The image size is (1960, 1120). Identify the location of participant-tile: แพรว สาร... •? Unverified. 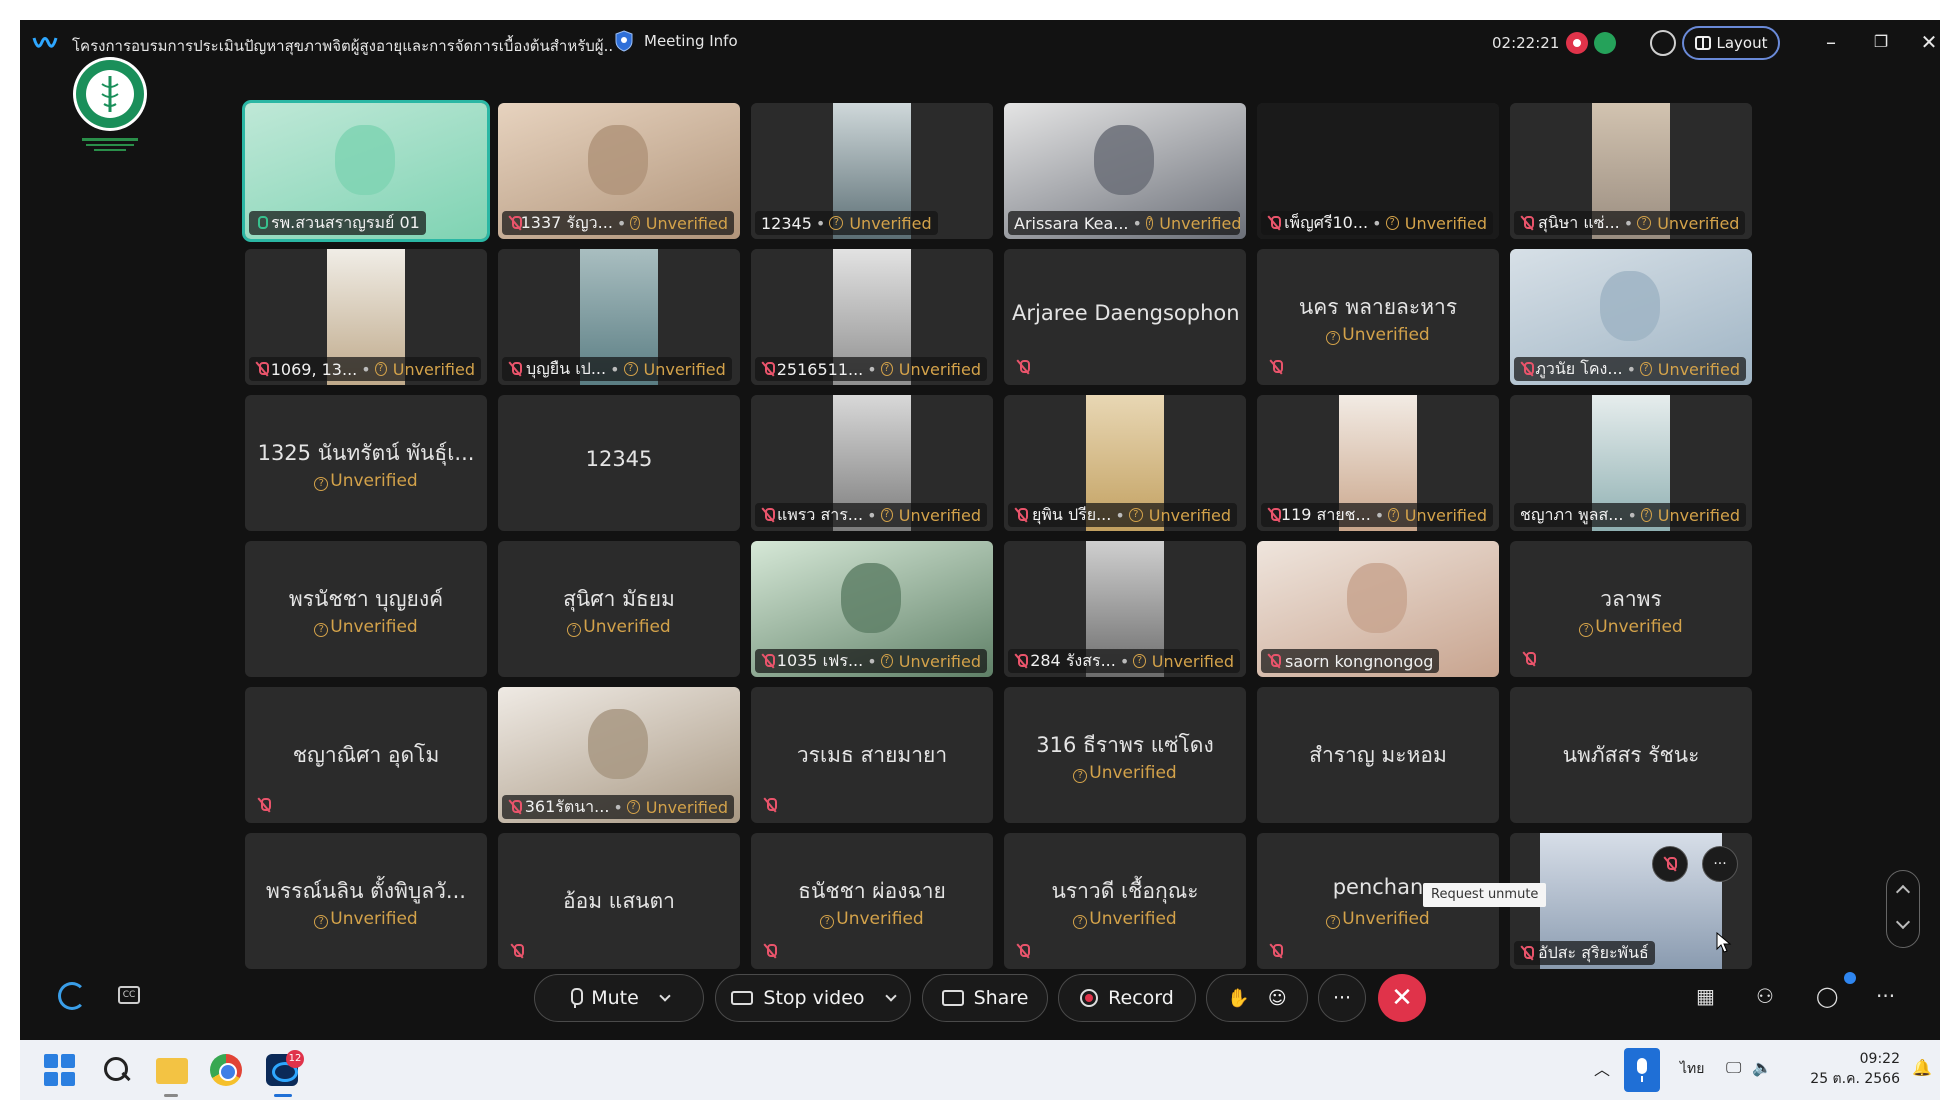
(872, 463).